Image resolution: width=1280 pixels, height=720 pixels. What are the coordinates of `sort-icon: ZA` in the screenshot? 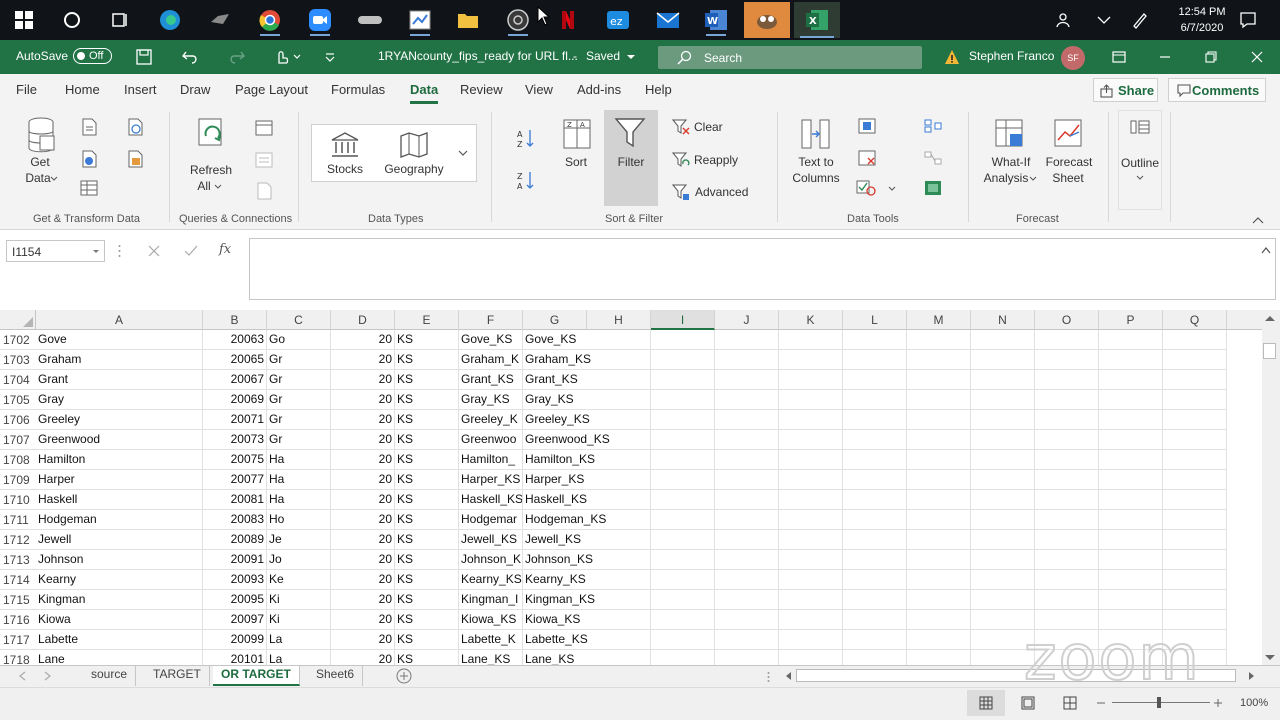 It's located at (577, 134).